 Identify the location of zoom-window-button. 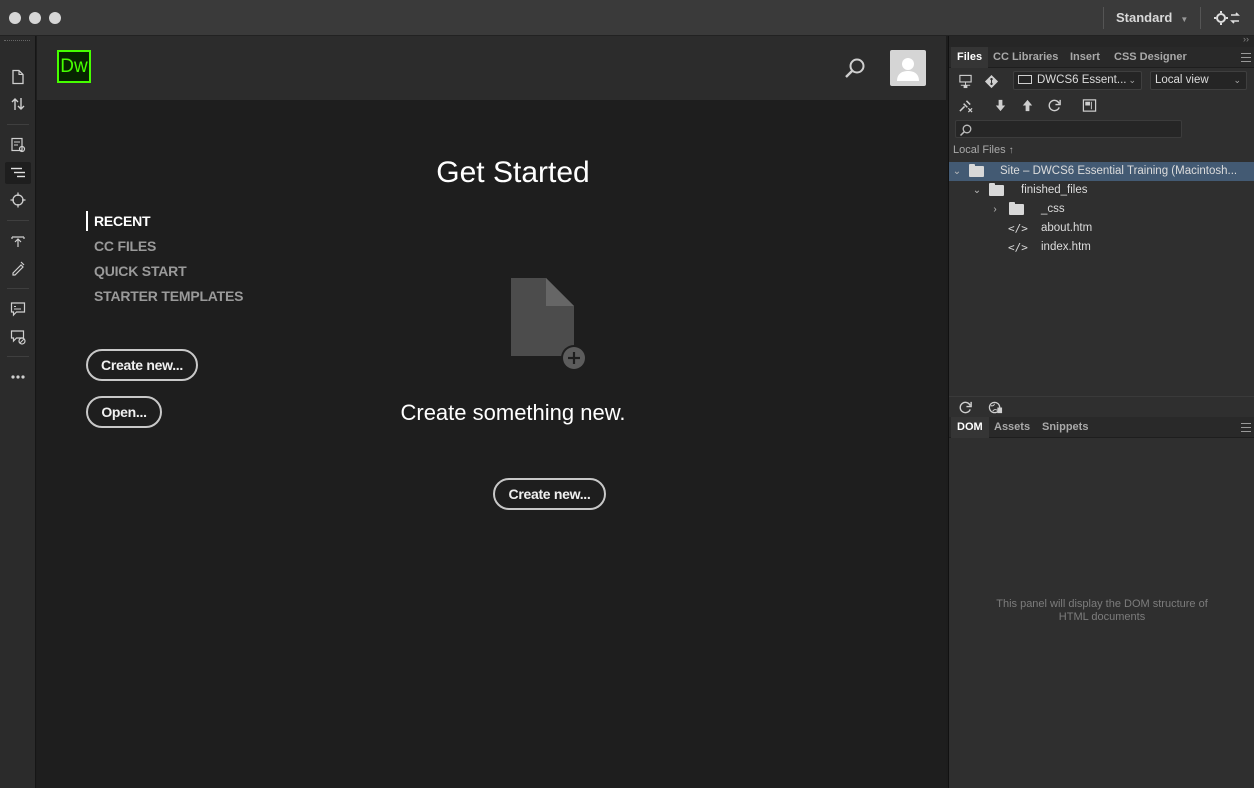
(55, 18).